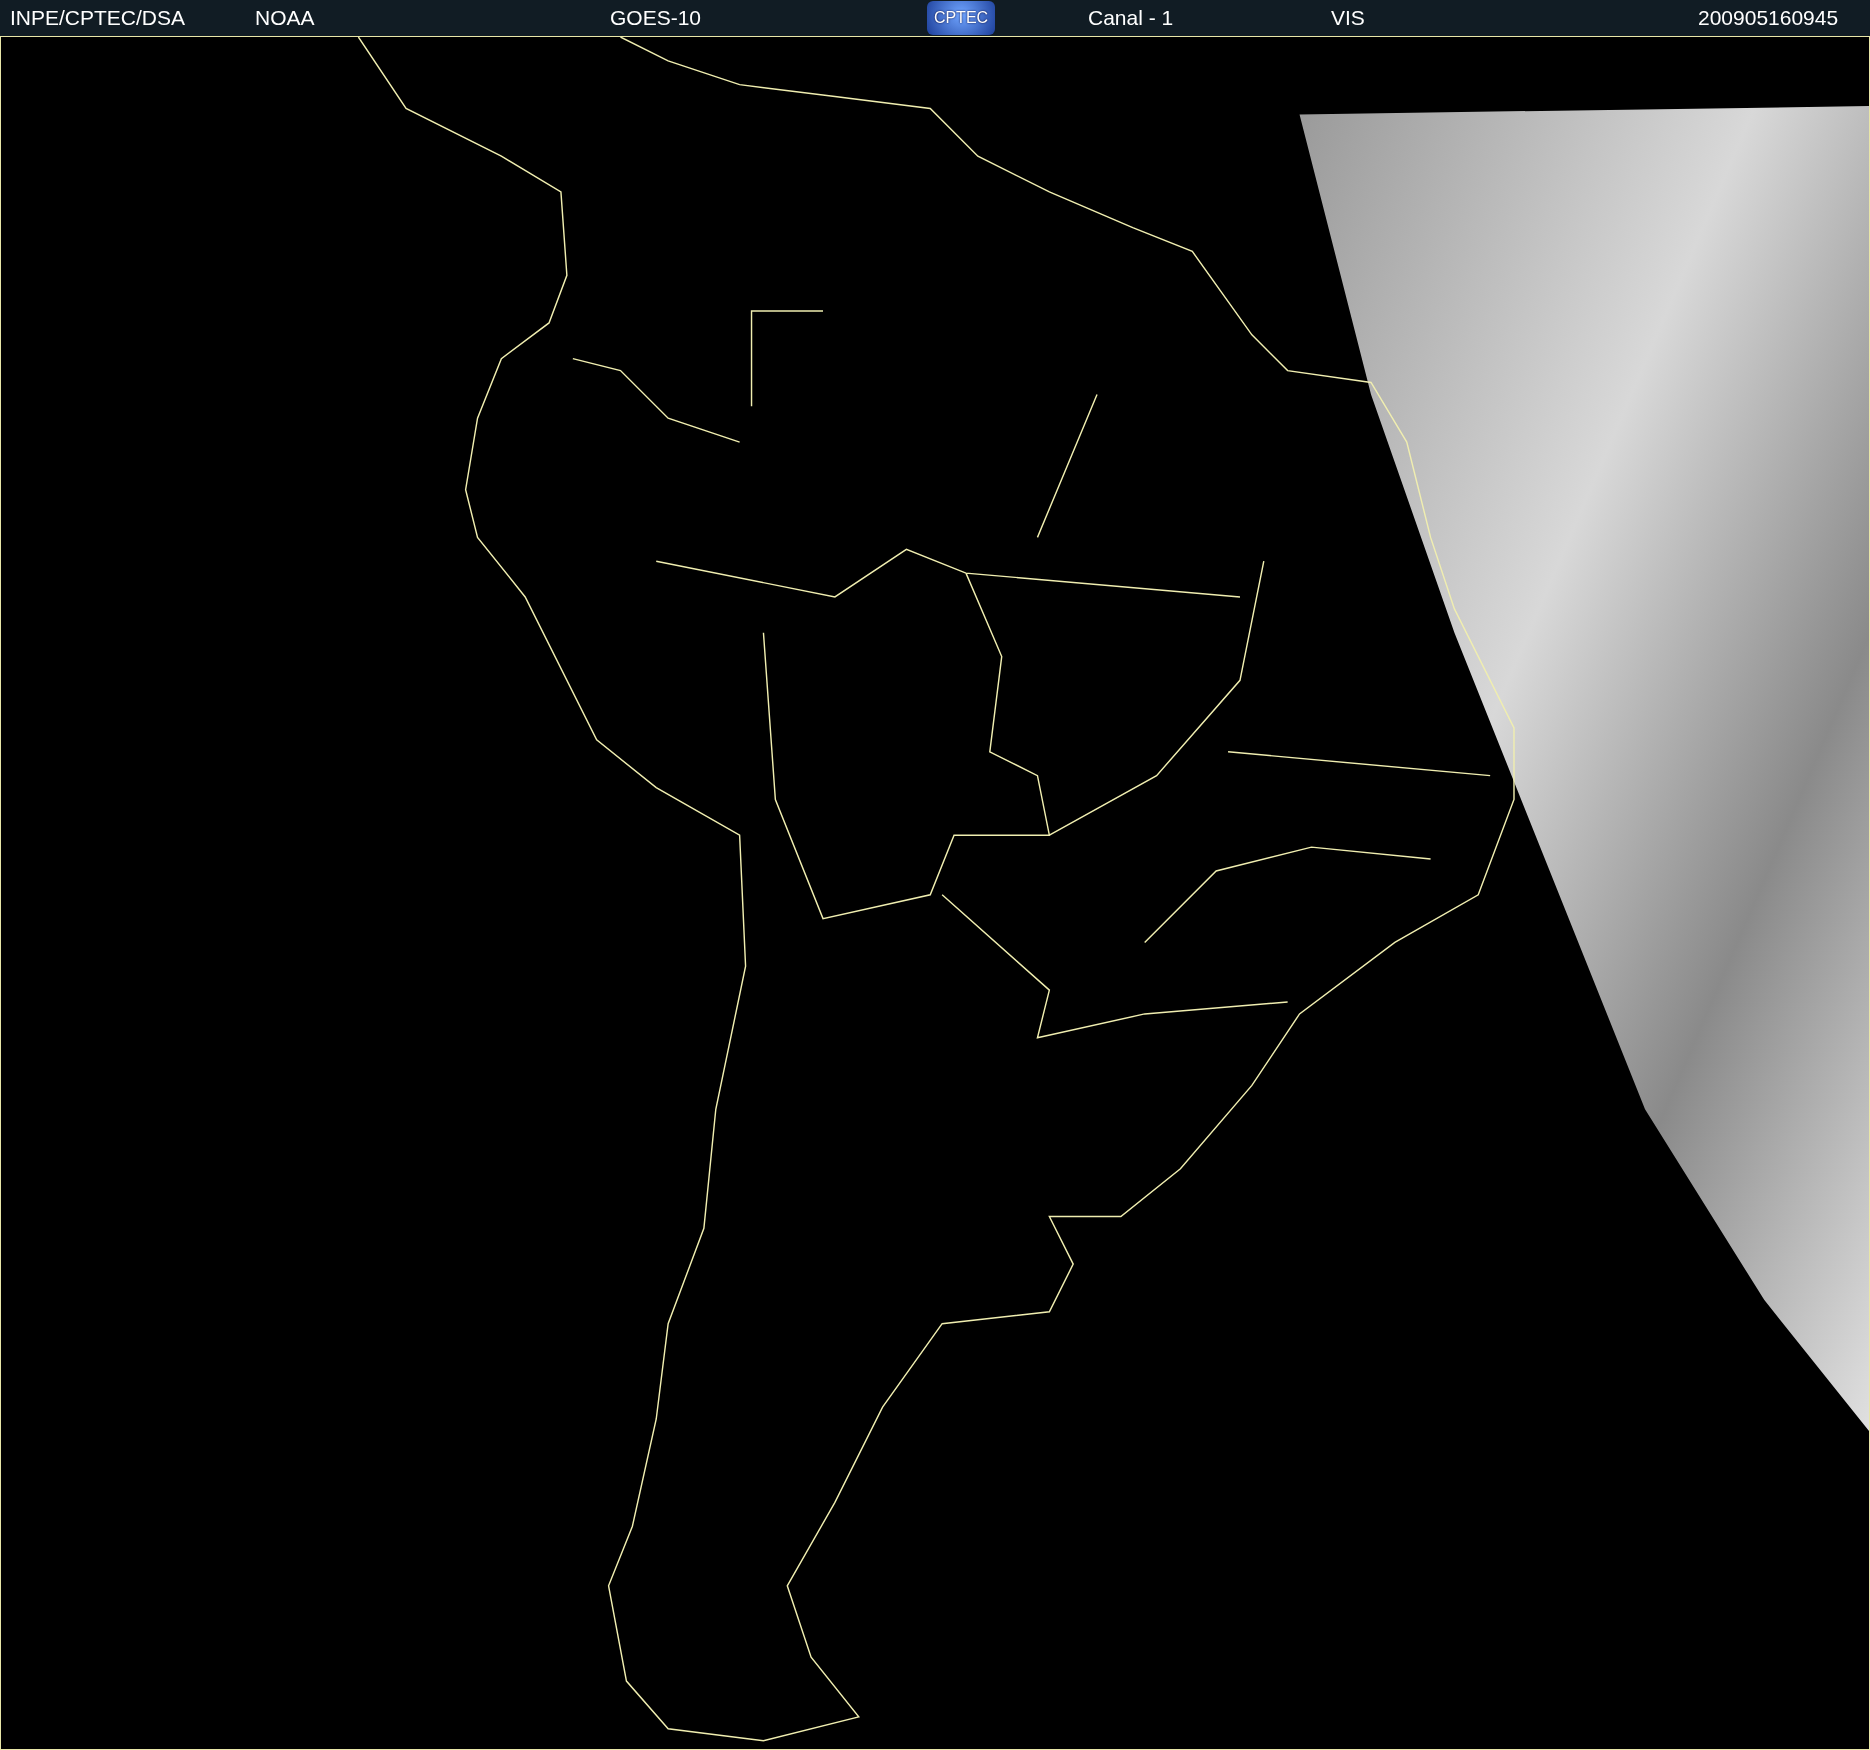  Describe the element at coordinates (285, 18) in the screenshot. I see `header-label: NOAA` at that location.